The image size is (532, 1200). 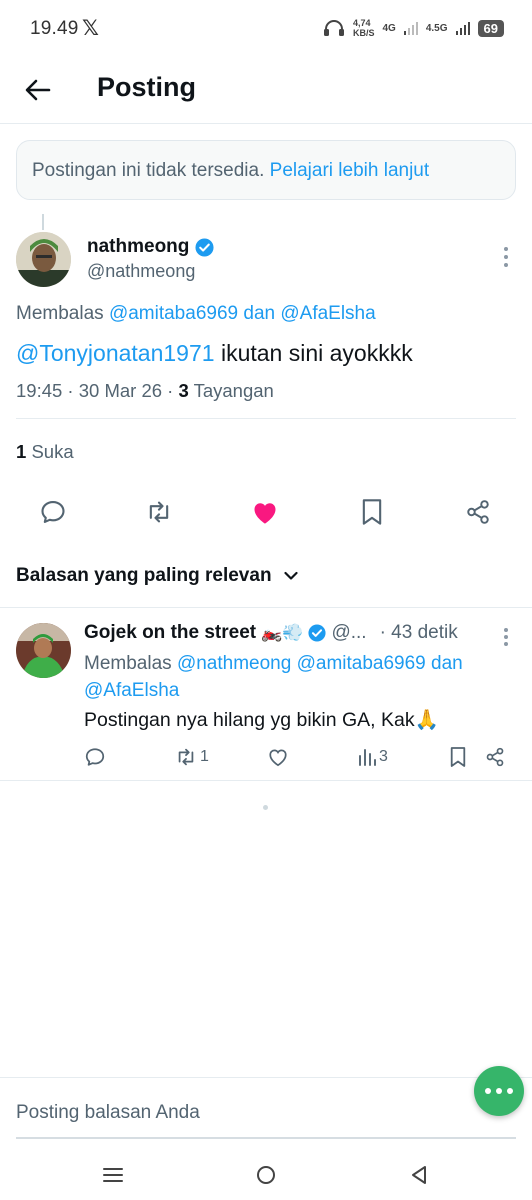 I want to click on reply-text: Postingan nya hilang yg bikin GA, Kak🙏, so click(x=261, y=720).